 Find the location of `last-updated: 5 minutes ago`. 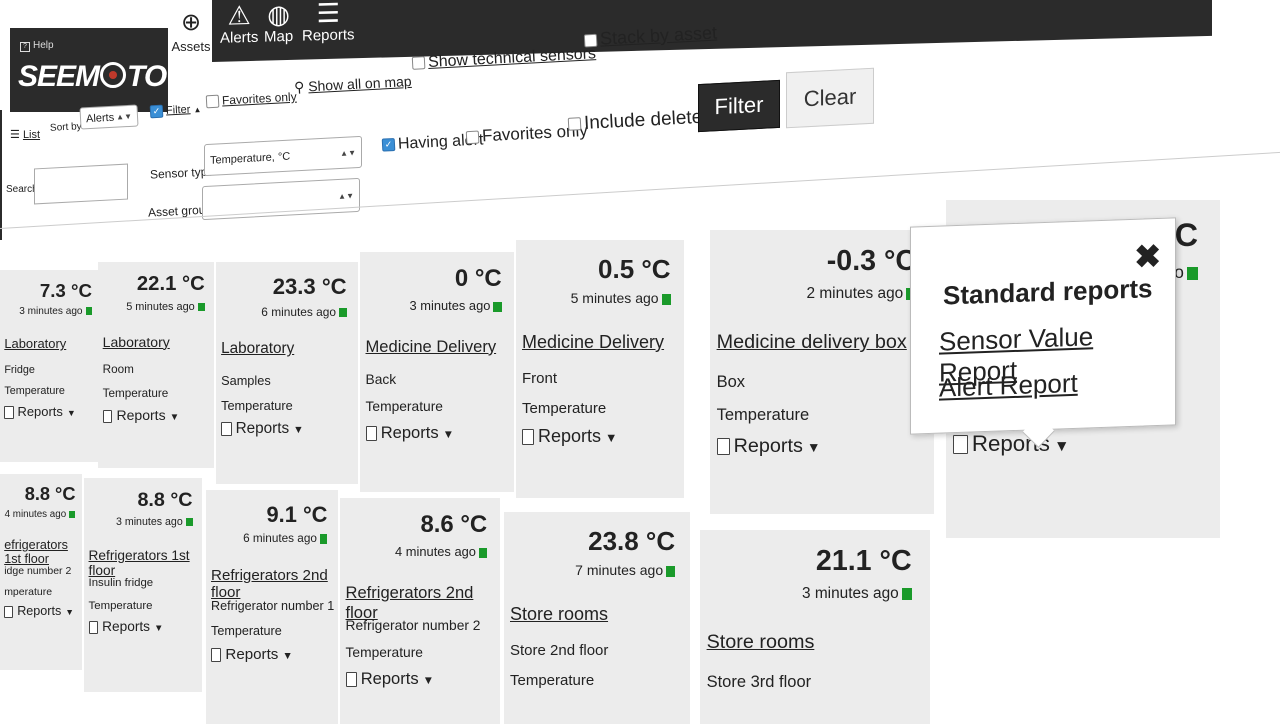

last-updated: 5 minutes ago is located at coordinates (165, 307).